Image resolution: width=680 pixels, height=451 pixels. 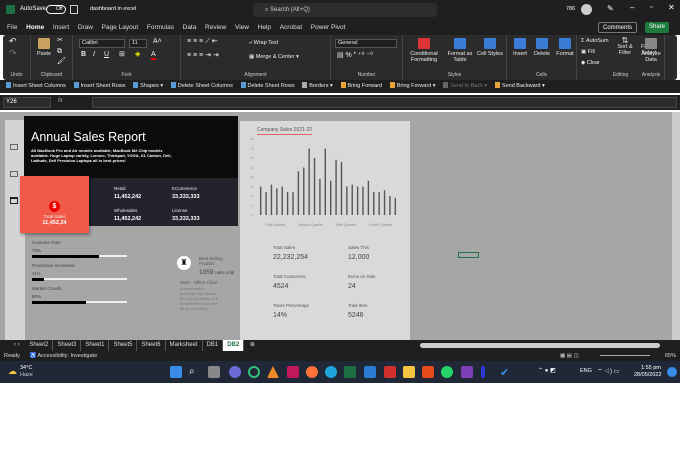 I want to click on fill-color-icon: ◈, so click(x=137, y=54).